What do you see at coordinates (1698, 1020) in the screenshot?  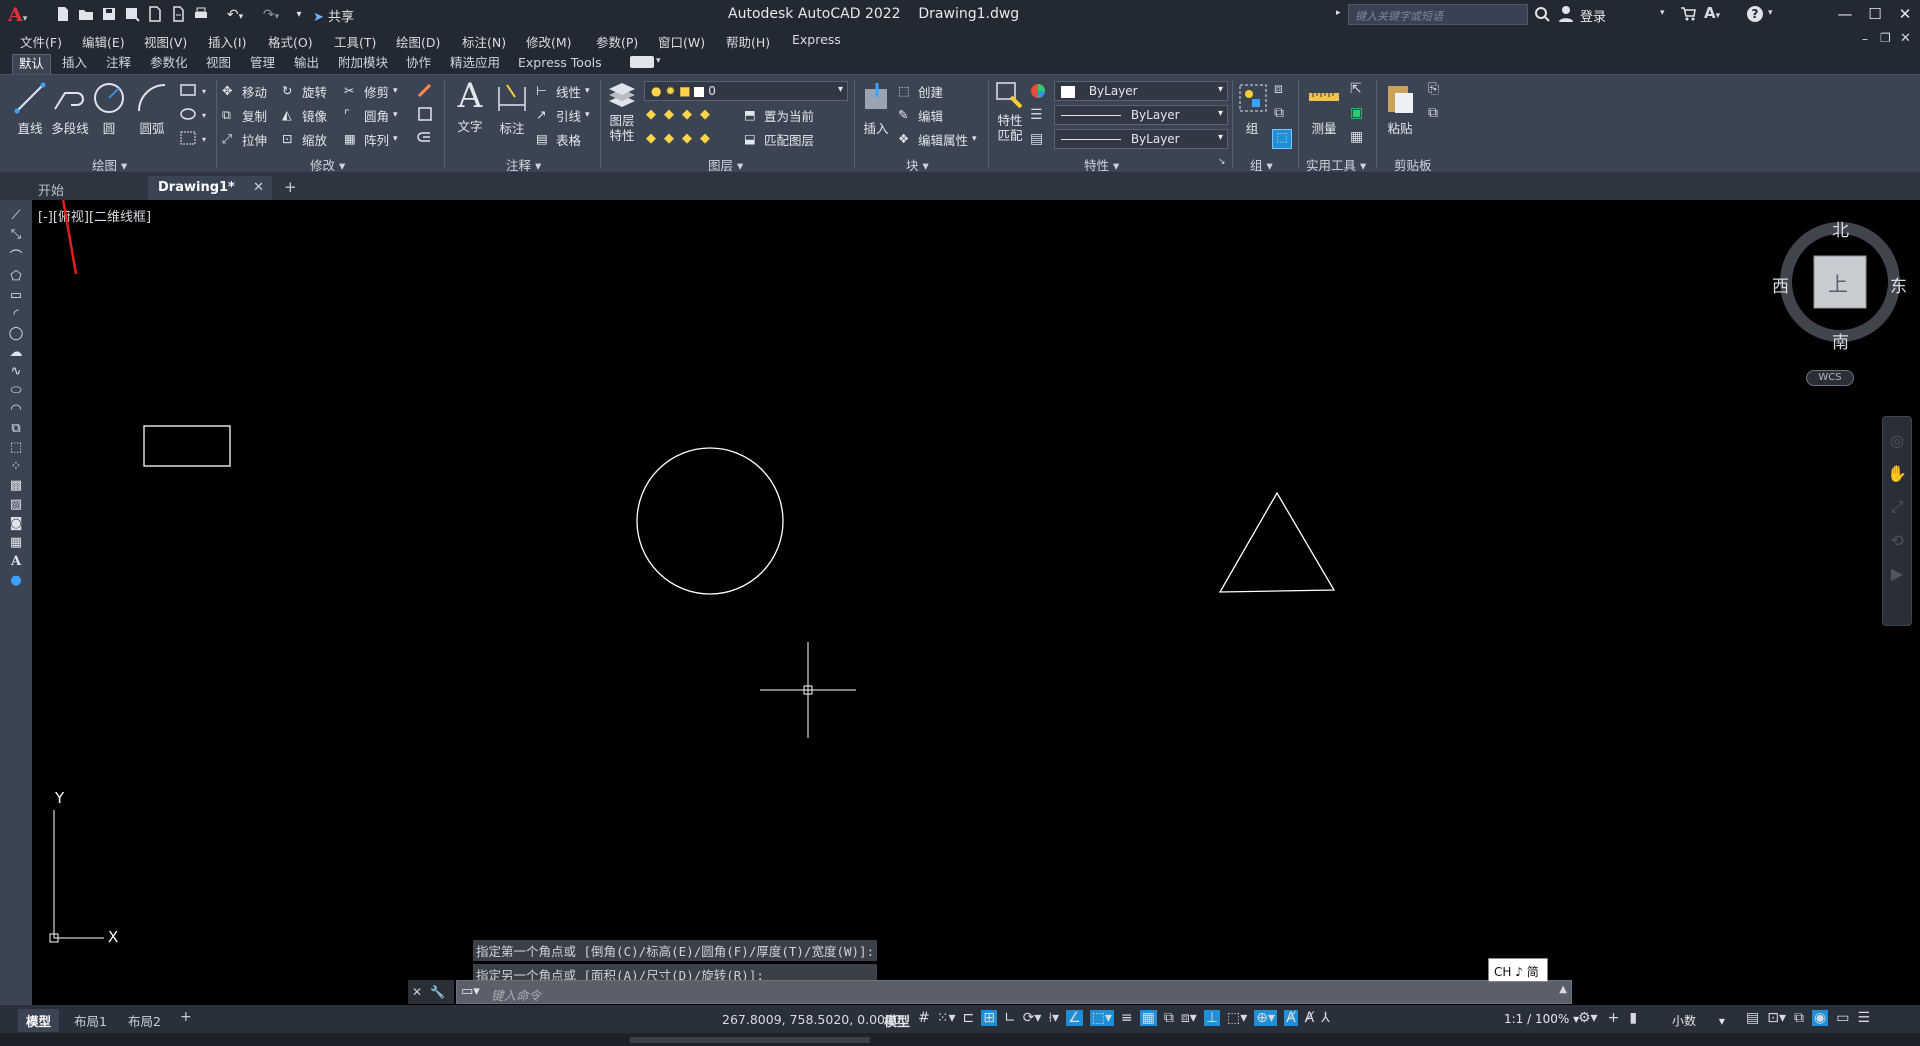 I see `units-dropdown: 小数 ▾` at bounding box center [1698, 1020].